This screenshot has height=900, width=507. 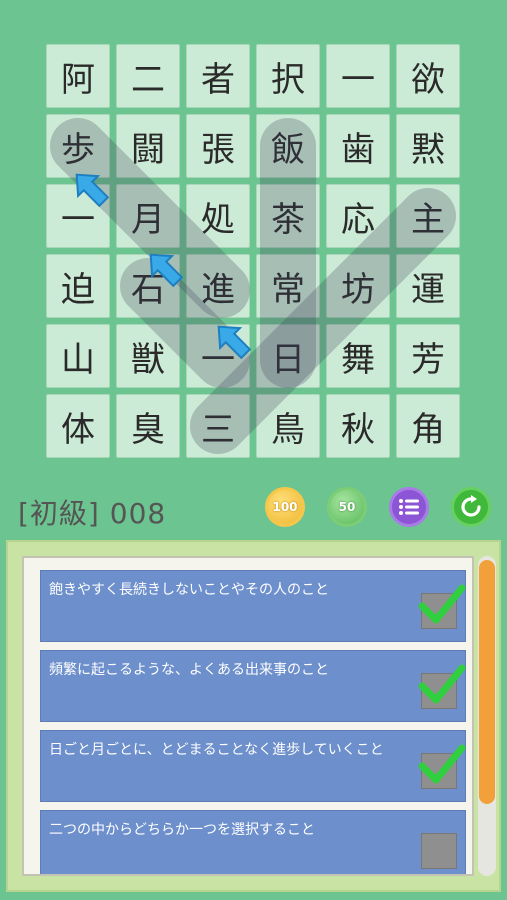 What do you see at coordinates (78, 79) in the screenshot?
I see `cell-char: 阿` at bounding box center [78, 79].